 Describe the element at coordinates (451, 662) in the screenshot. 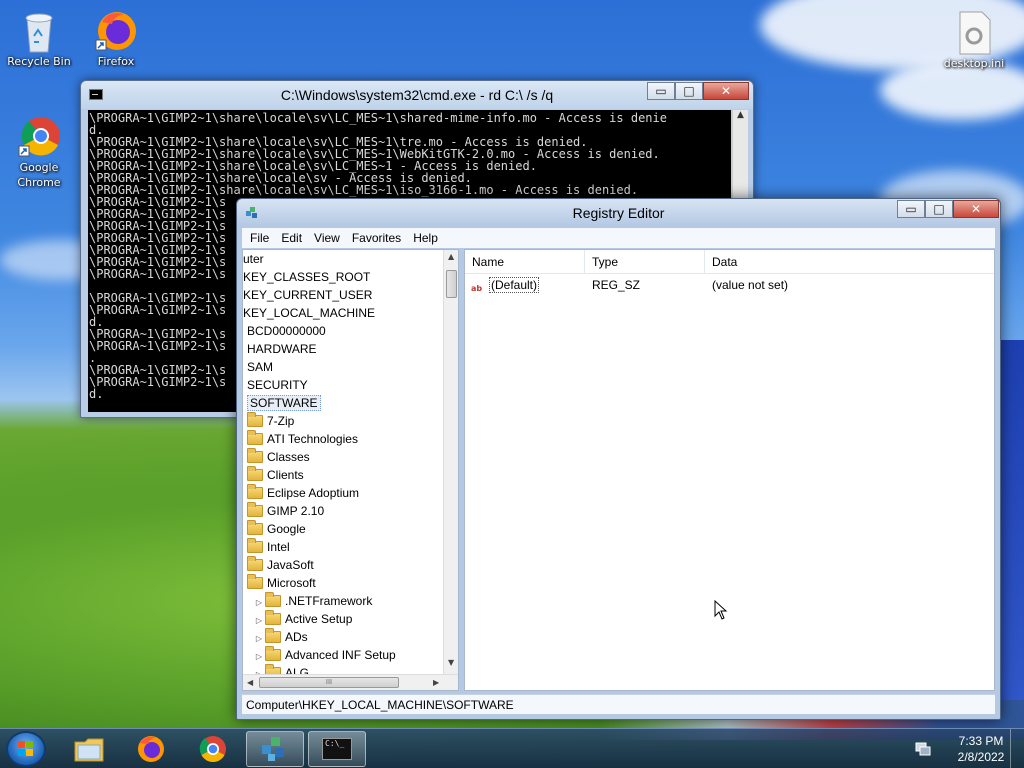

I see `scroll-down-arrow-icon: ▼` at that location.